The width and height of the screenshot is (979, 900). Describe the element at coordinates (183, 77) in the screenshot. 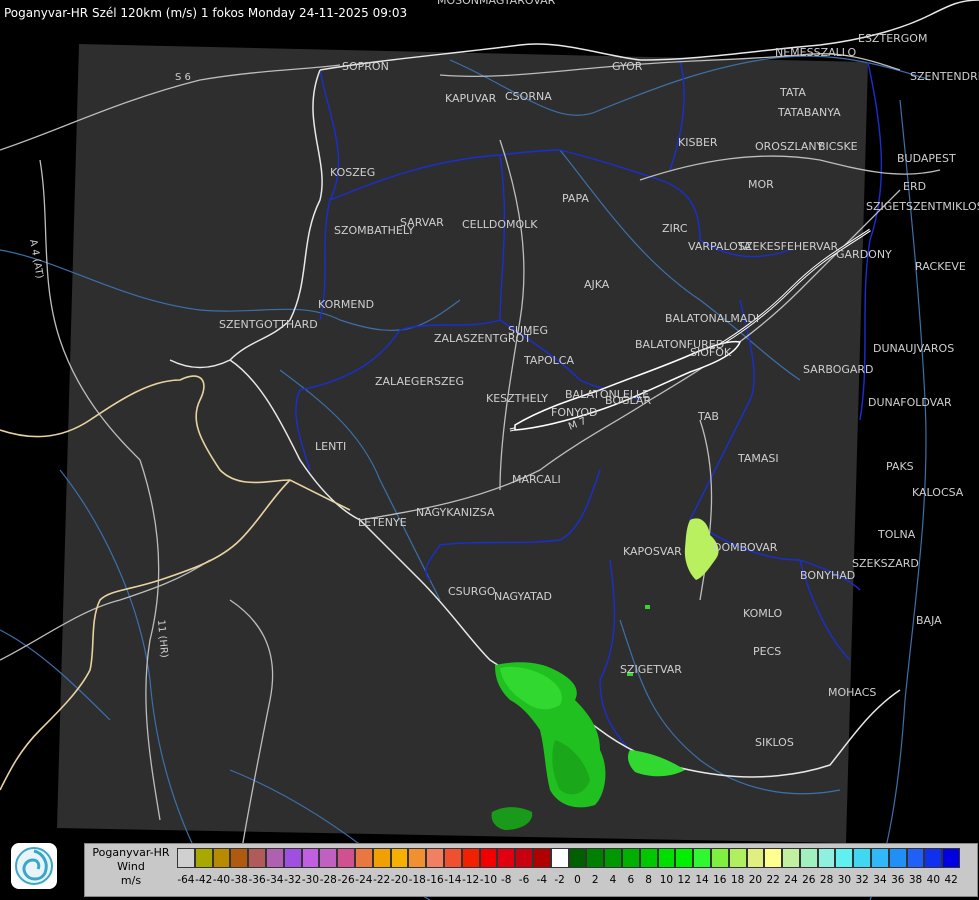

I see `svg-text: S 6` at that location.